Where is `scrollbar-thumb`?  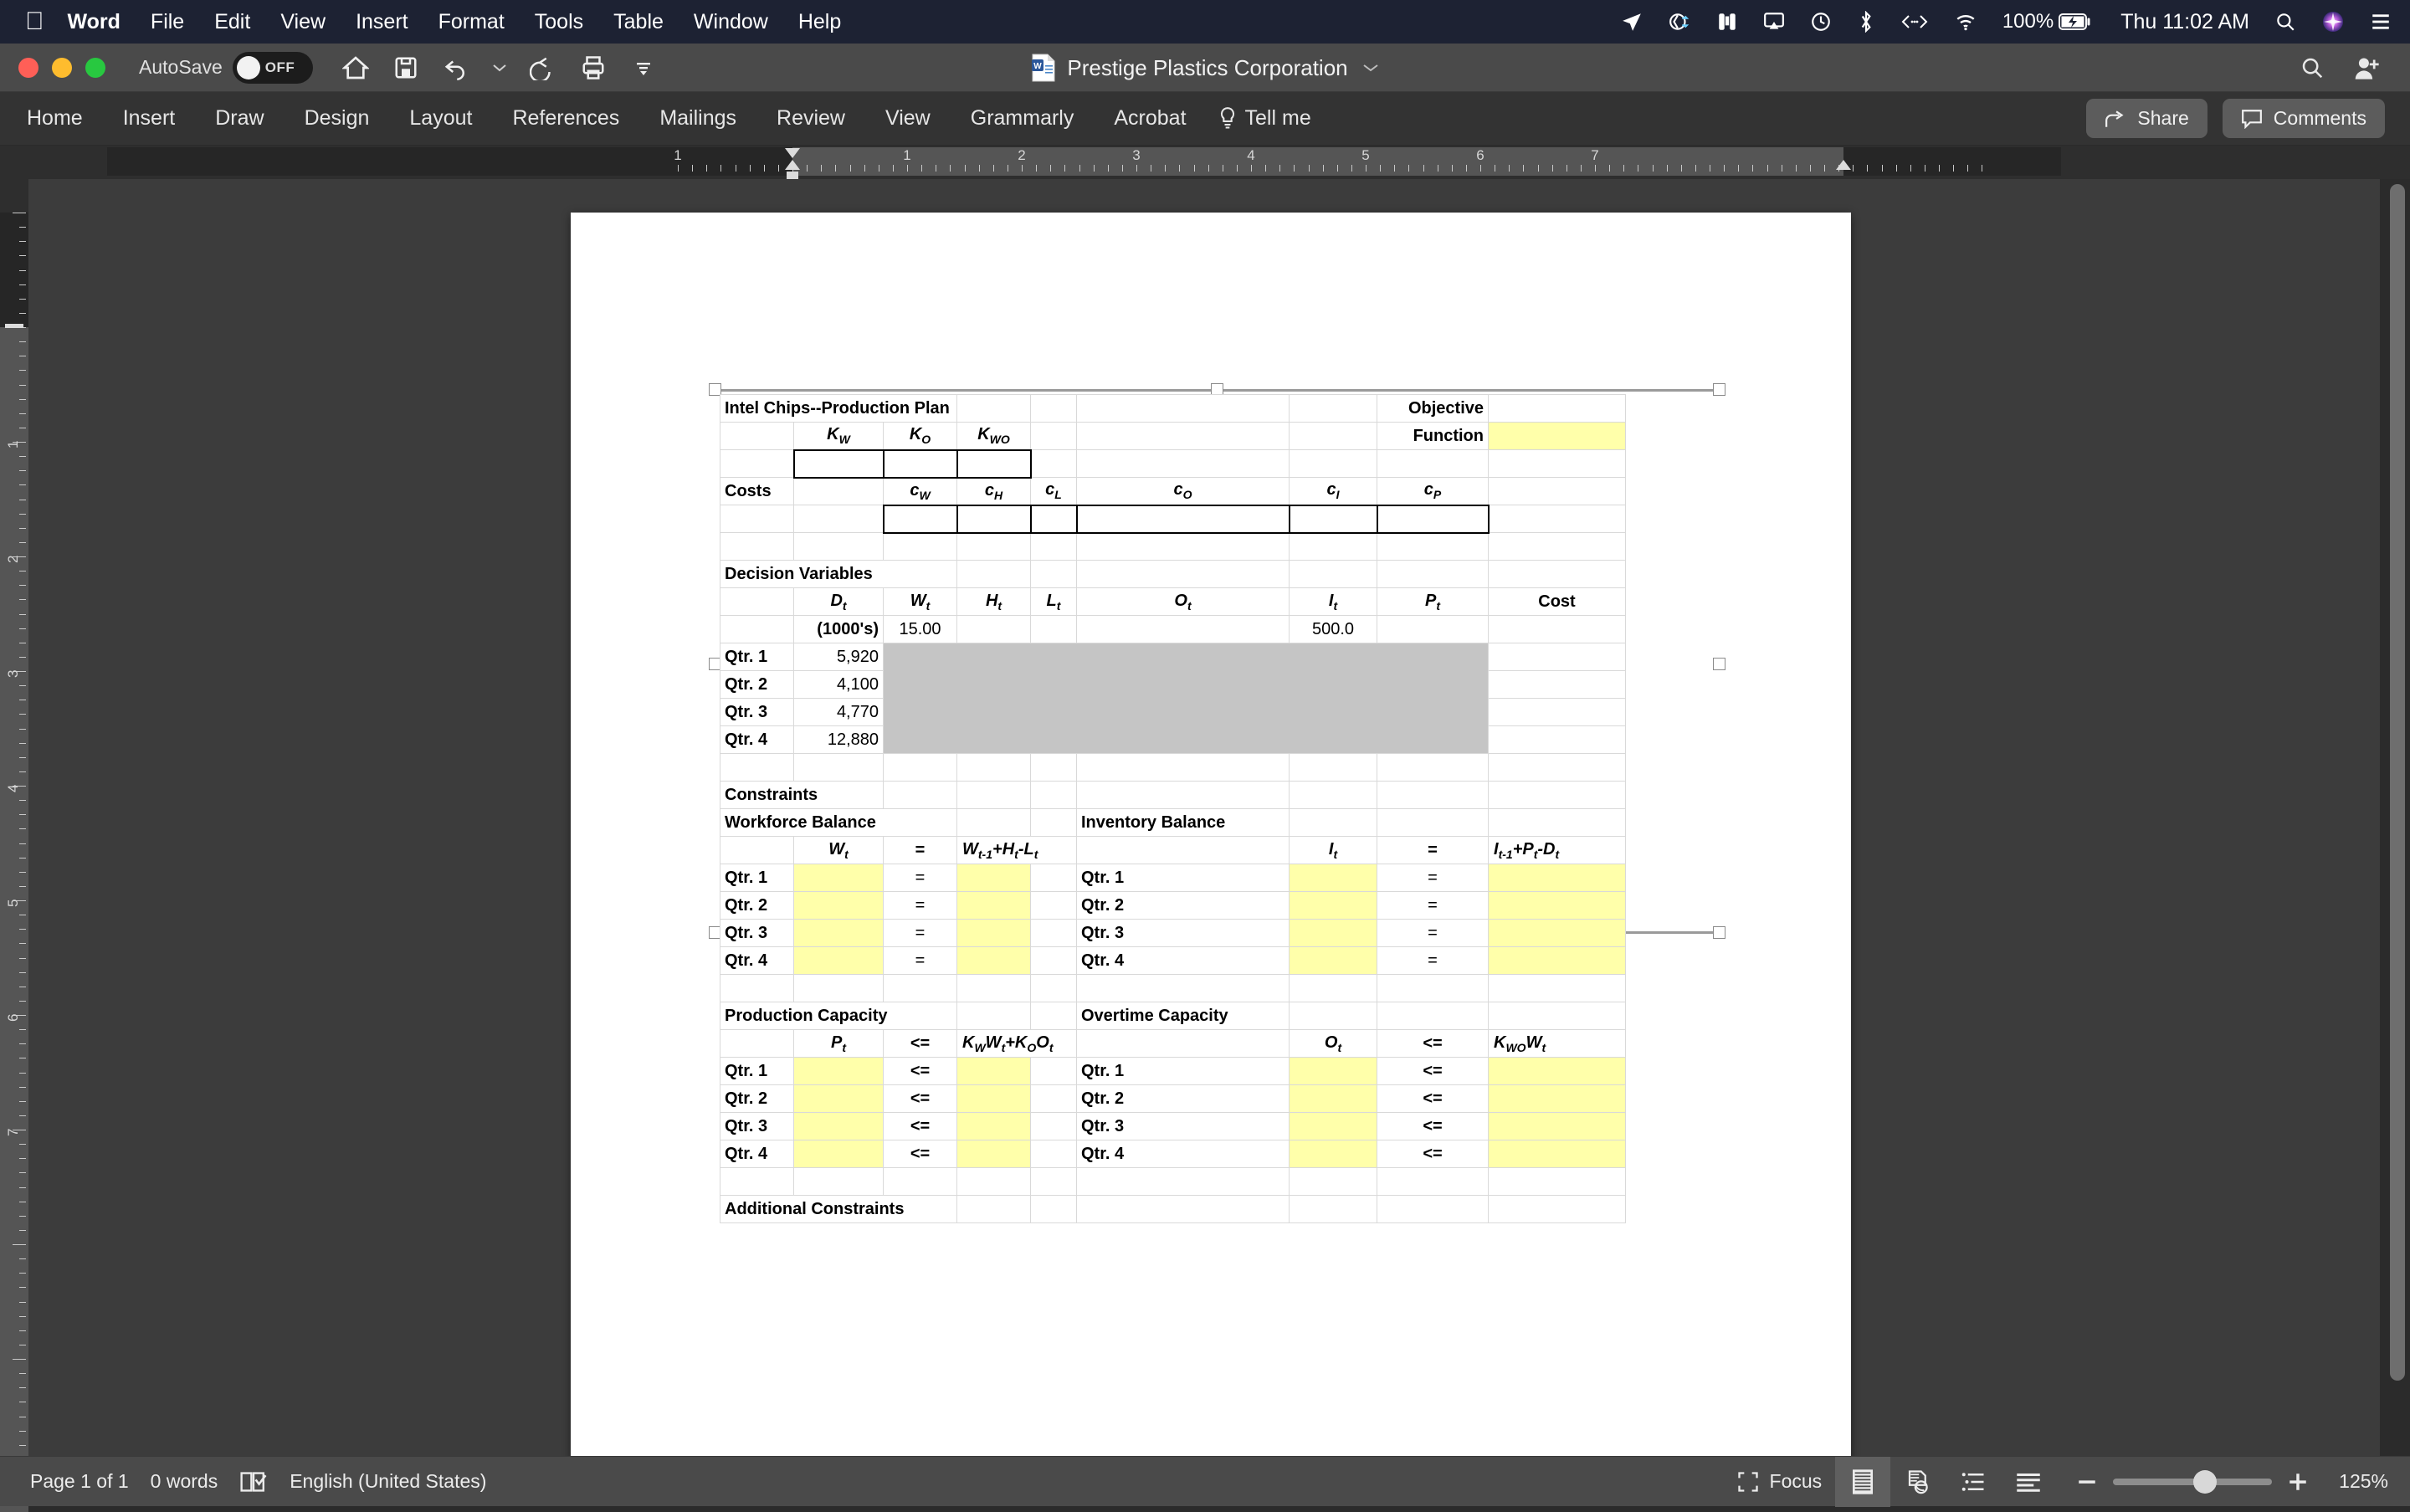 scrollbar-thumb is located at coordinates (2397, 782).